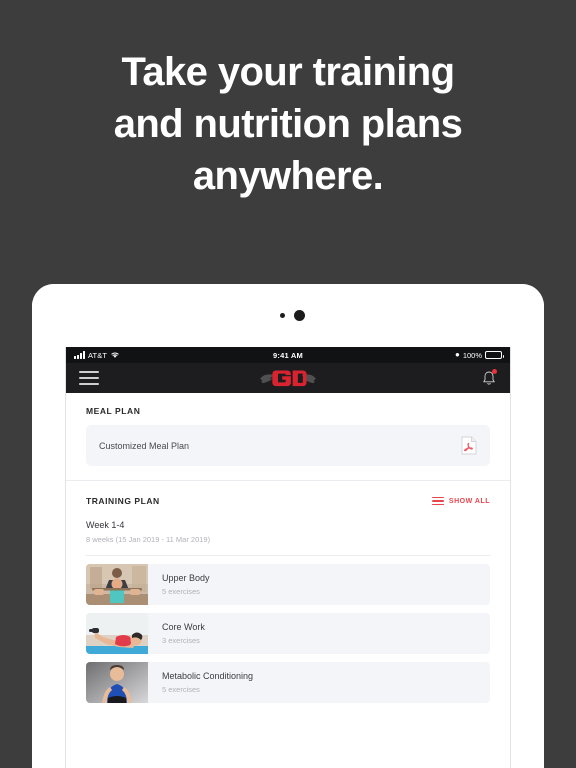  Describe the element at coordinates (489, 378) in the screenshot. I see `bell-icon` at that location.